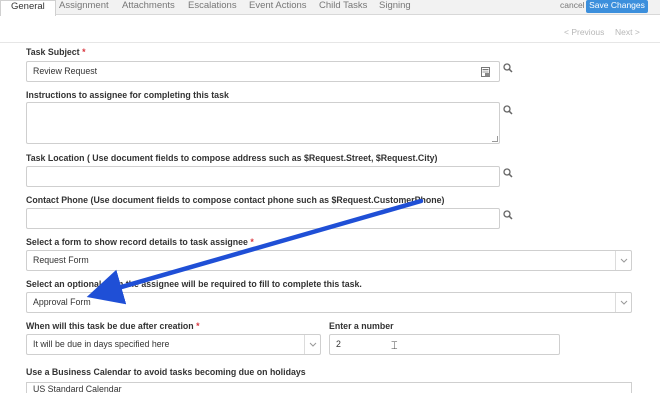  What do you see at coordinates (617, 6) in the screenshot?
I see `save-changes-button: Save Changes` at bounding box center [617, 6].